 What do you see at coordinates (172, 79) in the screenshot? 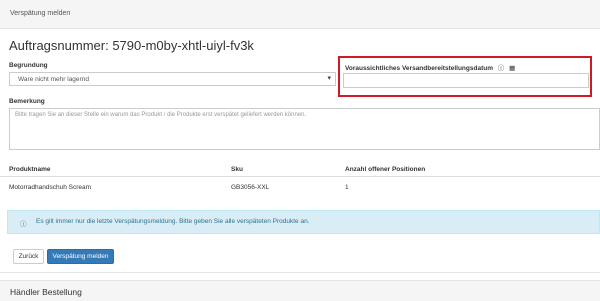
I see `reason-select: Ware nicht mehr lagernd ▾` at bounding box center [172, 79].